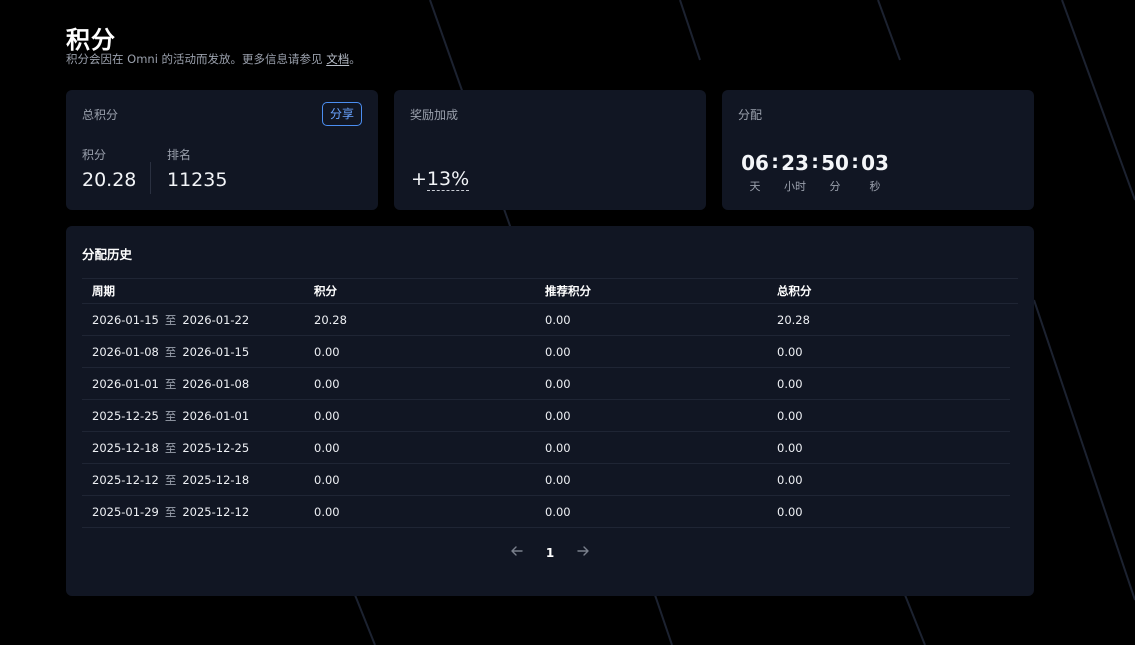 The height and width of the screenshot is (645, 1135). Describe the element at coordinates (125, 351) in the screenshot. I see `period-start: 2026-01-08` at that location.